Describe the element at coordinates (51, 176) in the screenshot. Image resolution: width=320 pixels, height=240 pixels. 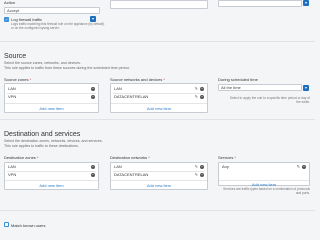
I see `destination-zones-list: LAN − VPN − Add new item` at that location.